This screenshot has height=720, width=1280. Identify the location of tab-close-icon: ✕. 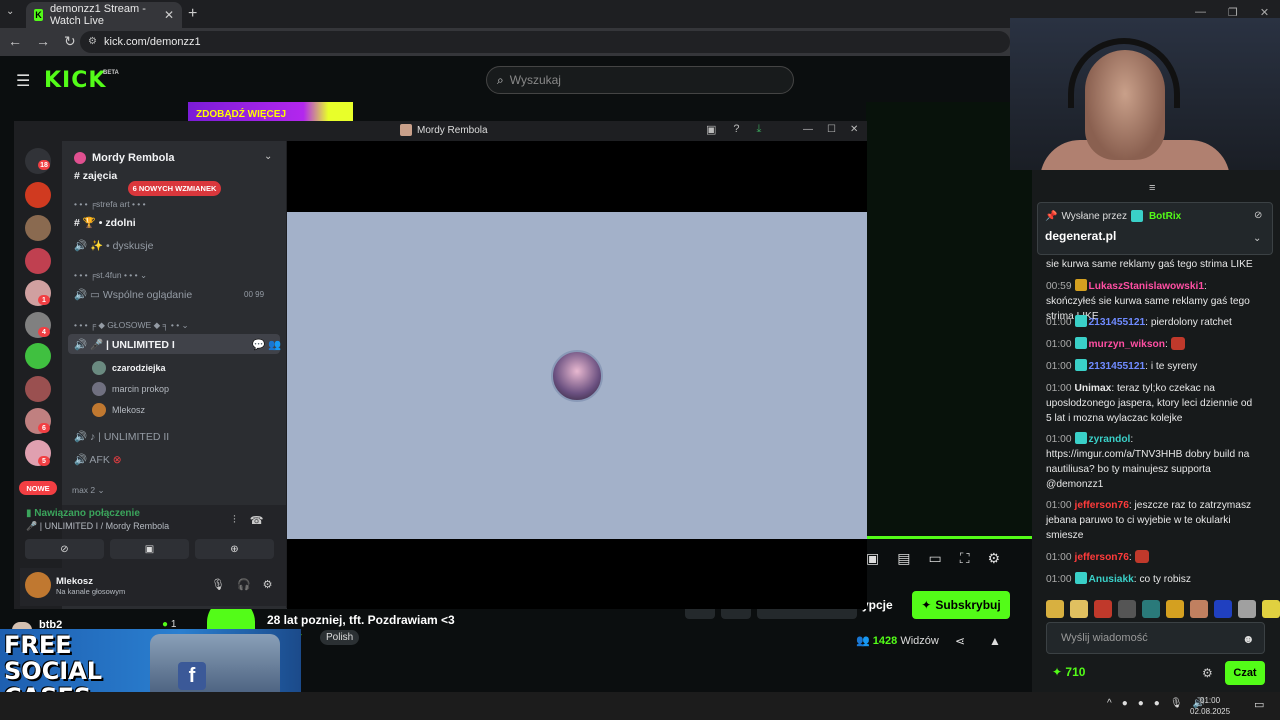
(169, 15).